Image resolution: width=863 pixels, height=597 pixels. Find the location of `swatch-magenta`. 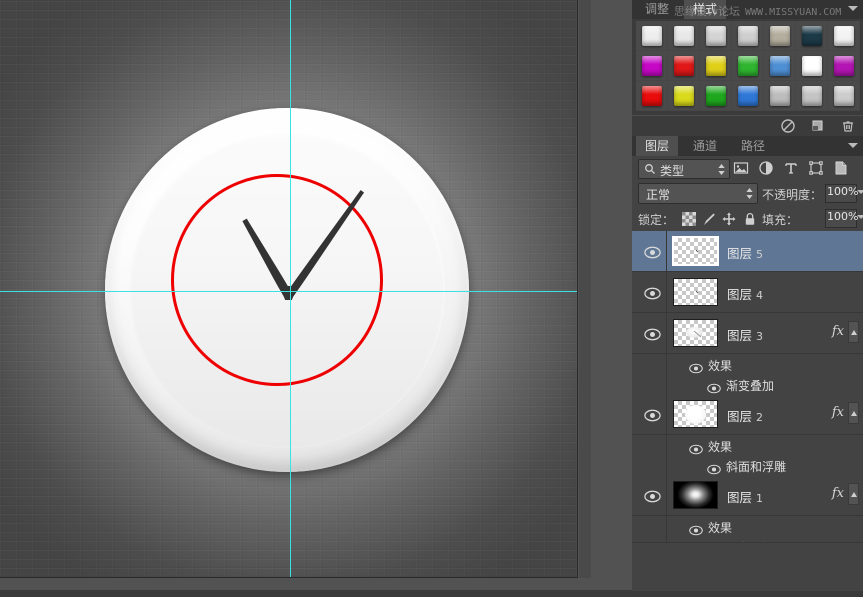

swatch-magenta is located at coordinates (651, 65).